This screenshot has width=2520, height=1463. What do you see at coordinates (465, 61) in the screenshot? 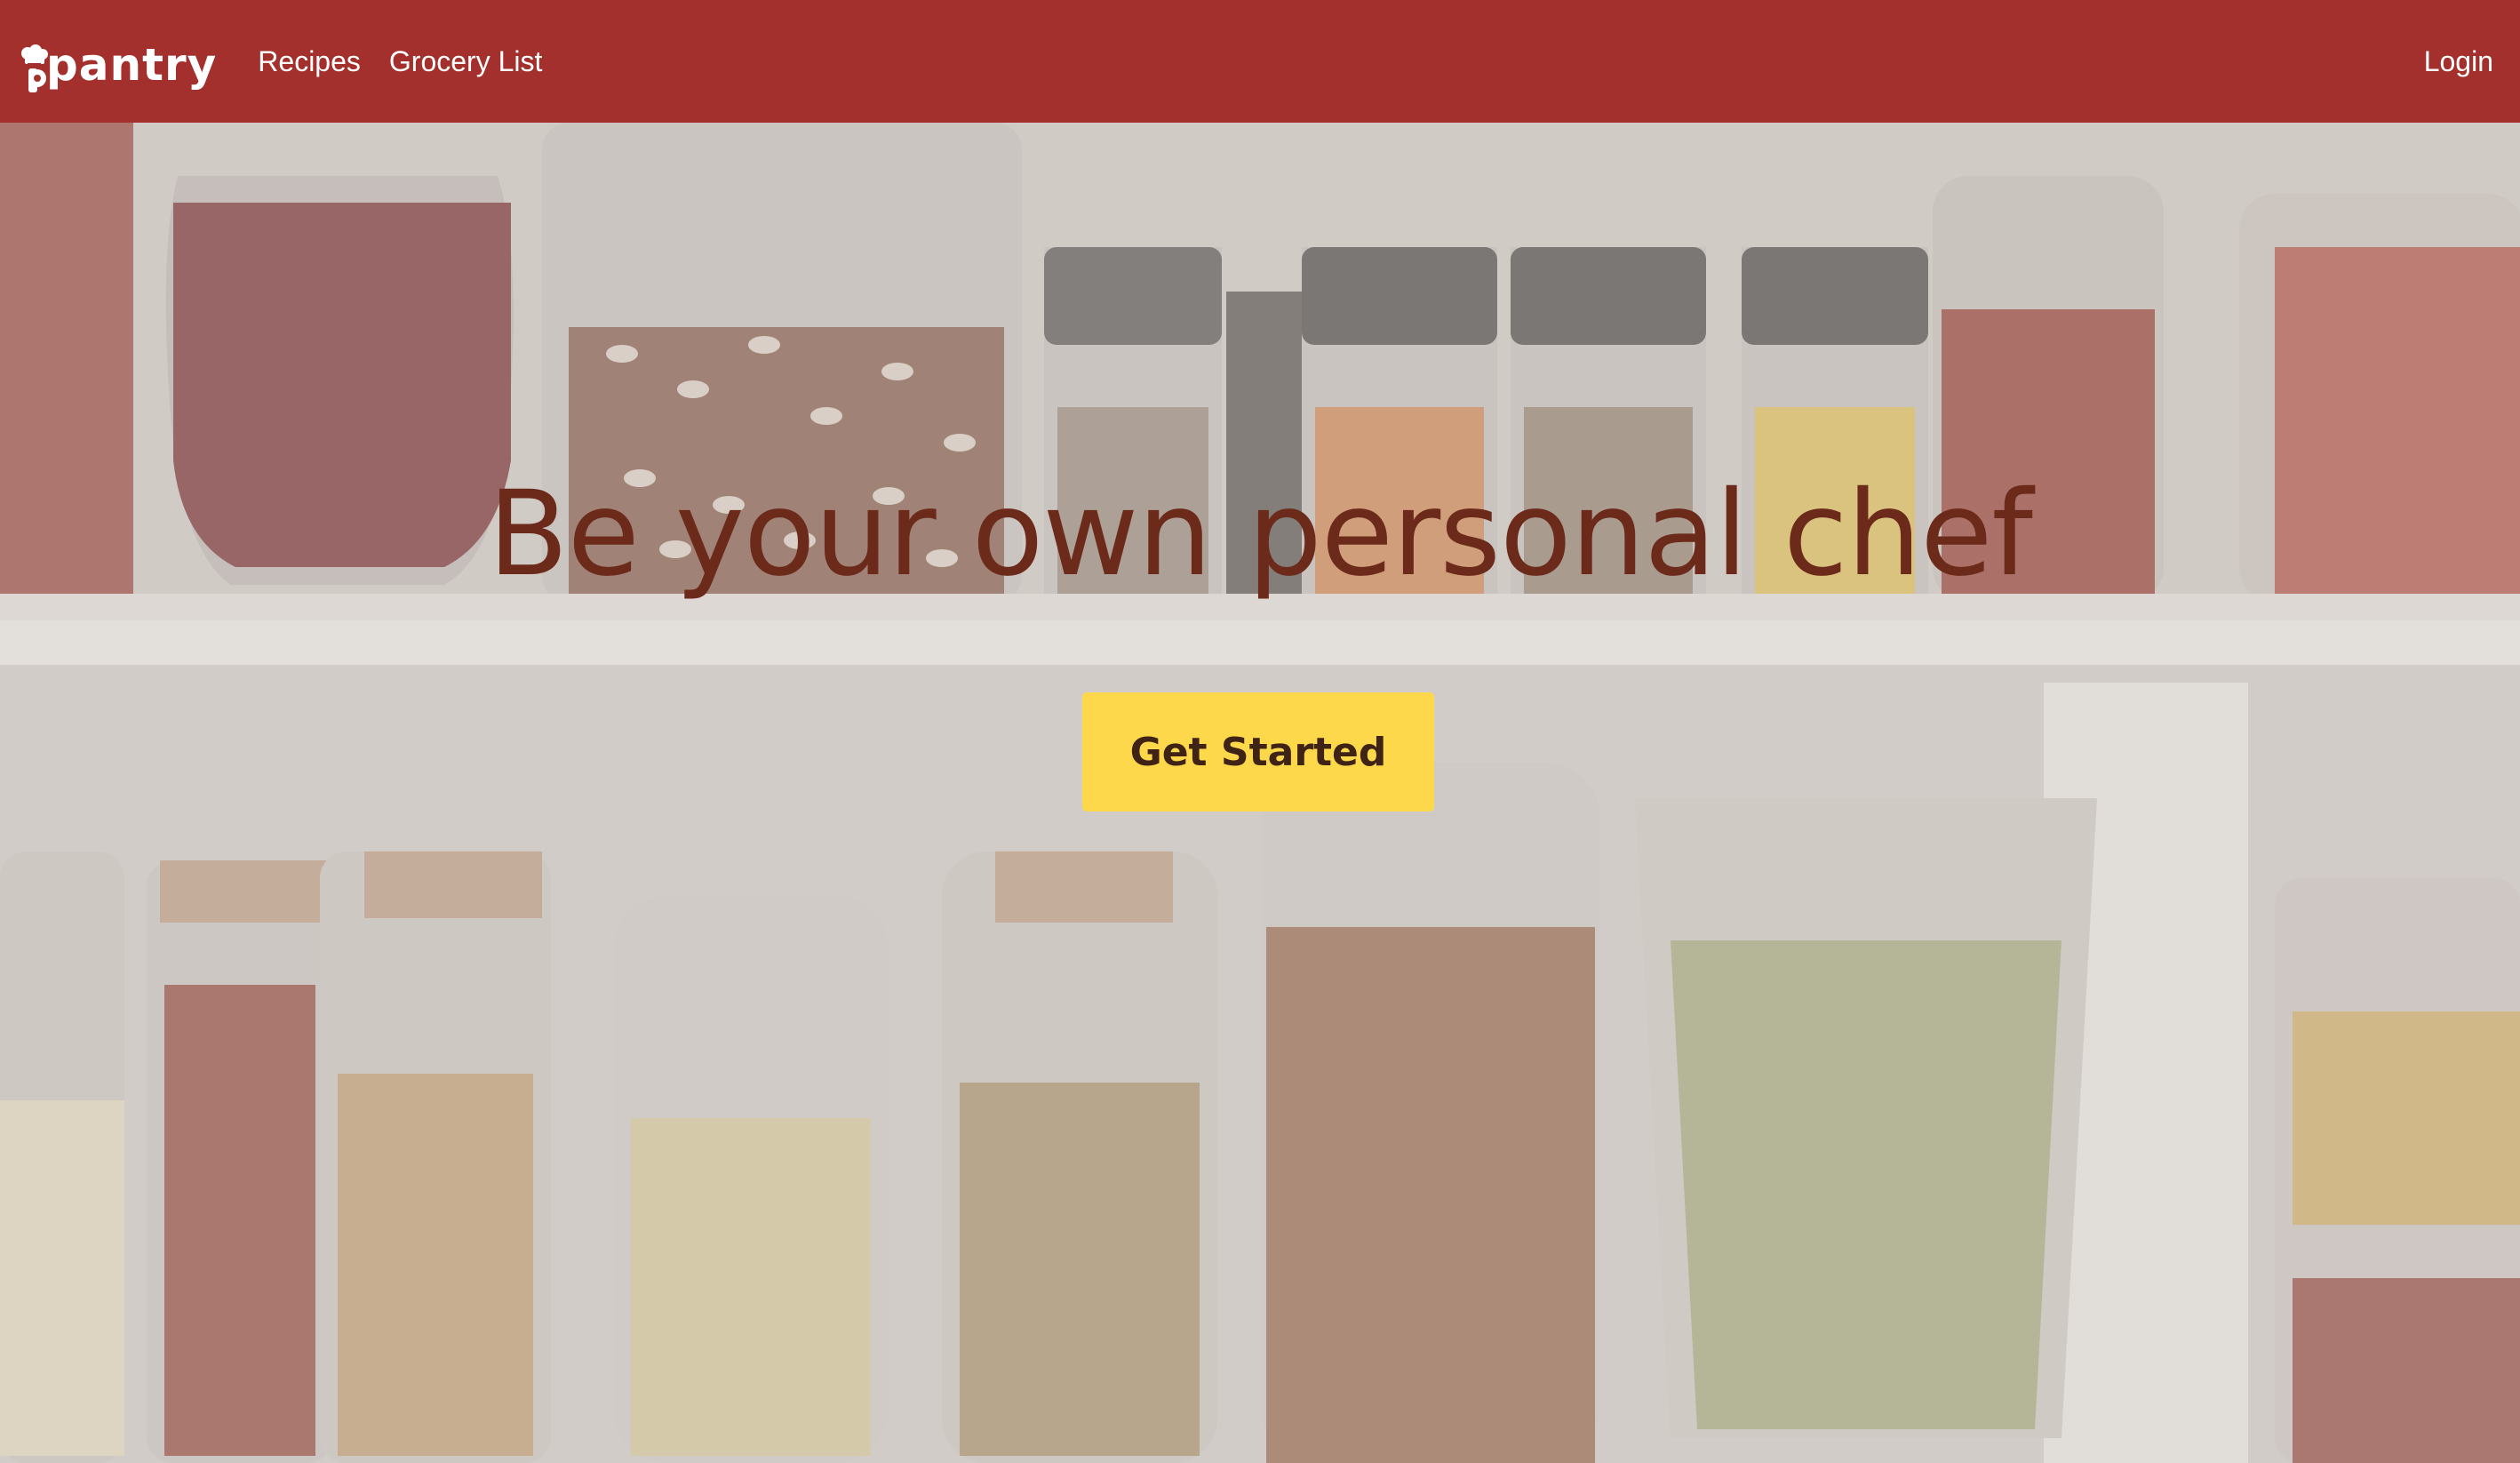
I see `nav-link-grocery-list: Grocery List` at bounding box center [465, 61].